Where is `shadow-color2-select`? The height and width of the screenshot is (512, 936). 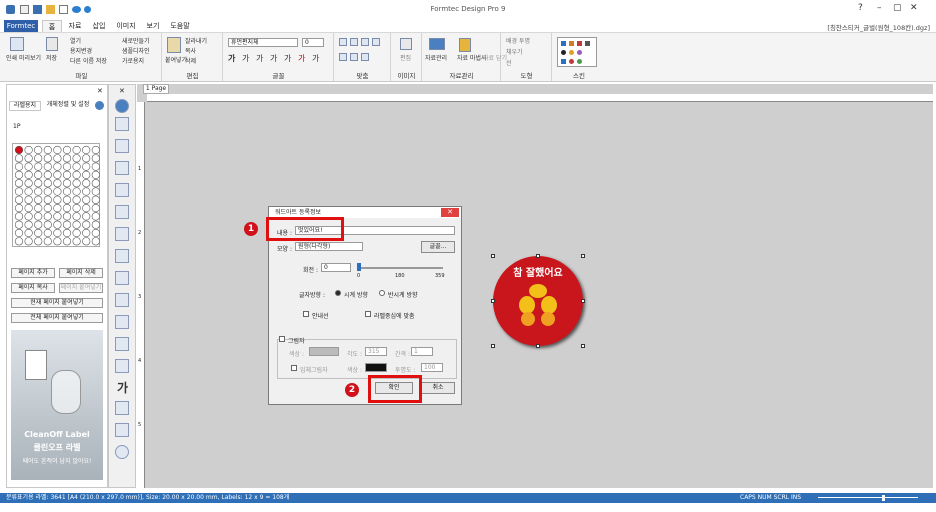
shadow-color2-select is located at coordinates (376, 367).